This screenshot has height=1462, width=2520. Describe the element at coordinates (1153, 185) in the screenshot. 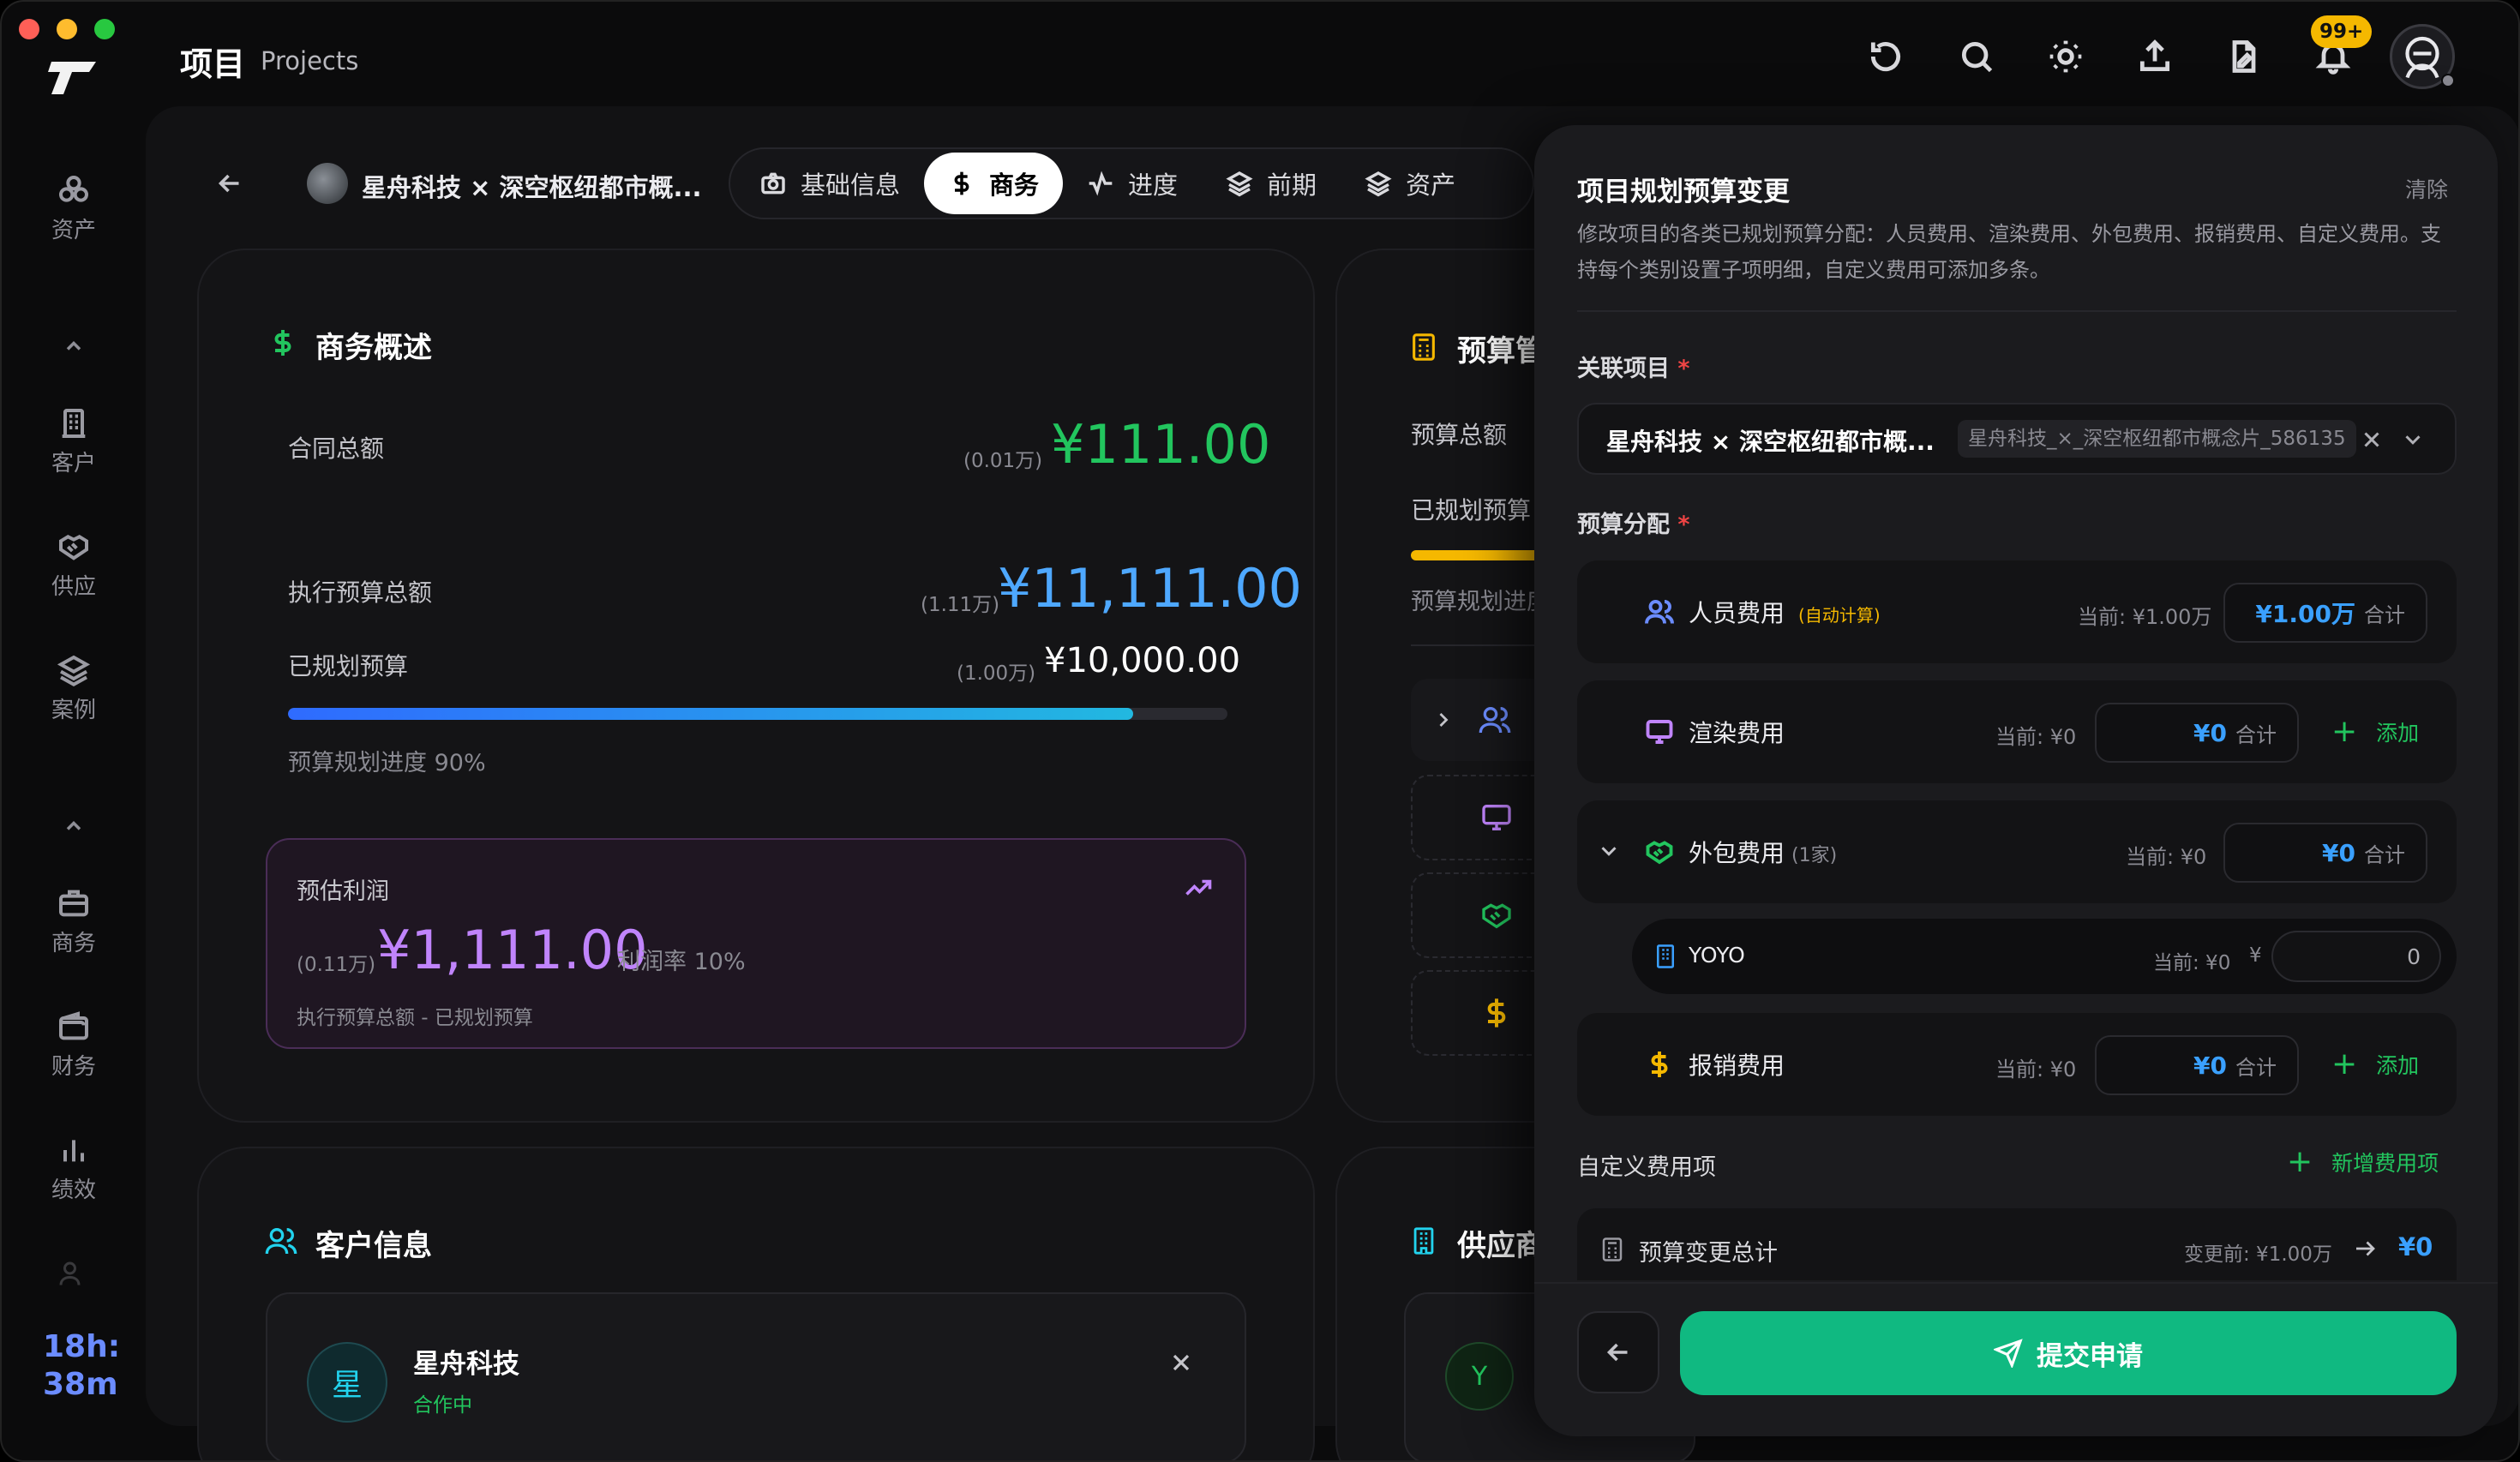

I see `tab-label: 进度` at that location.